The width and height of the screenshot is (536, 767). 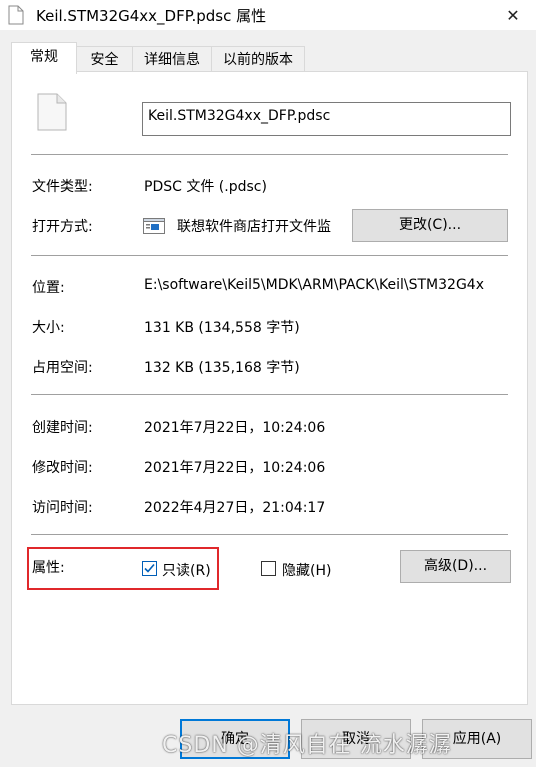 What do you see at coordinates (222, 328) in the screenshot?
I see `size-value: 131 KB (134,558 字节)` at bounding box center [222, 328].